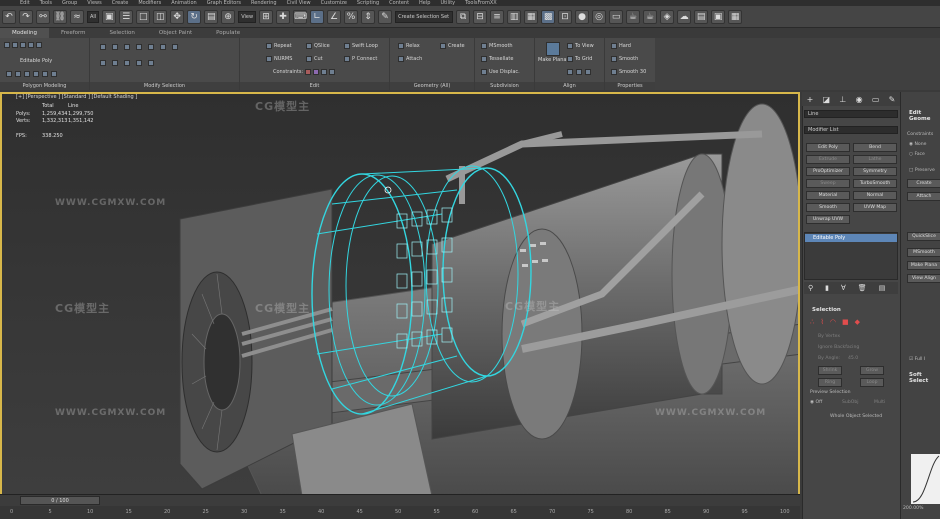 The width and height of the screenshot is (940, 519). Describe the element at coordinates (875, 159) in the screenshot. I see `modifier-set-button: Lathe` at that location.